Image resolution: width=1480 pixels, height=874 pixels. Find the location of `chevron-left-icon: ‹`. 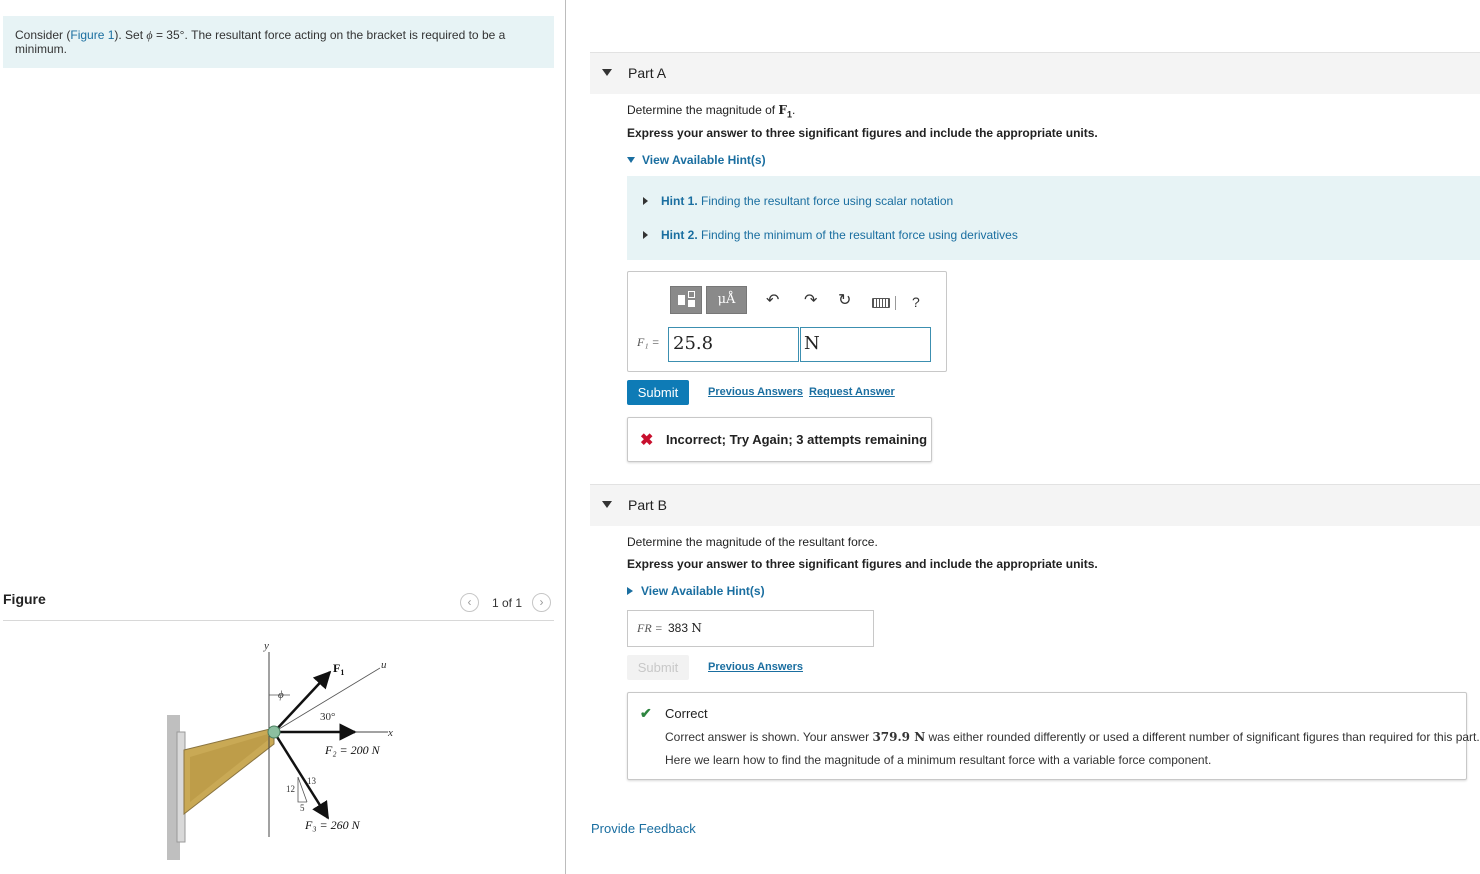

chevron-left-icon: ‹ is located at coordinates (469, 602).